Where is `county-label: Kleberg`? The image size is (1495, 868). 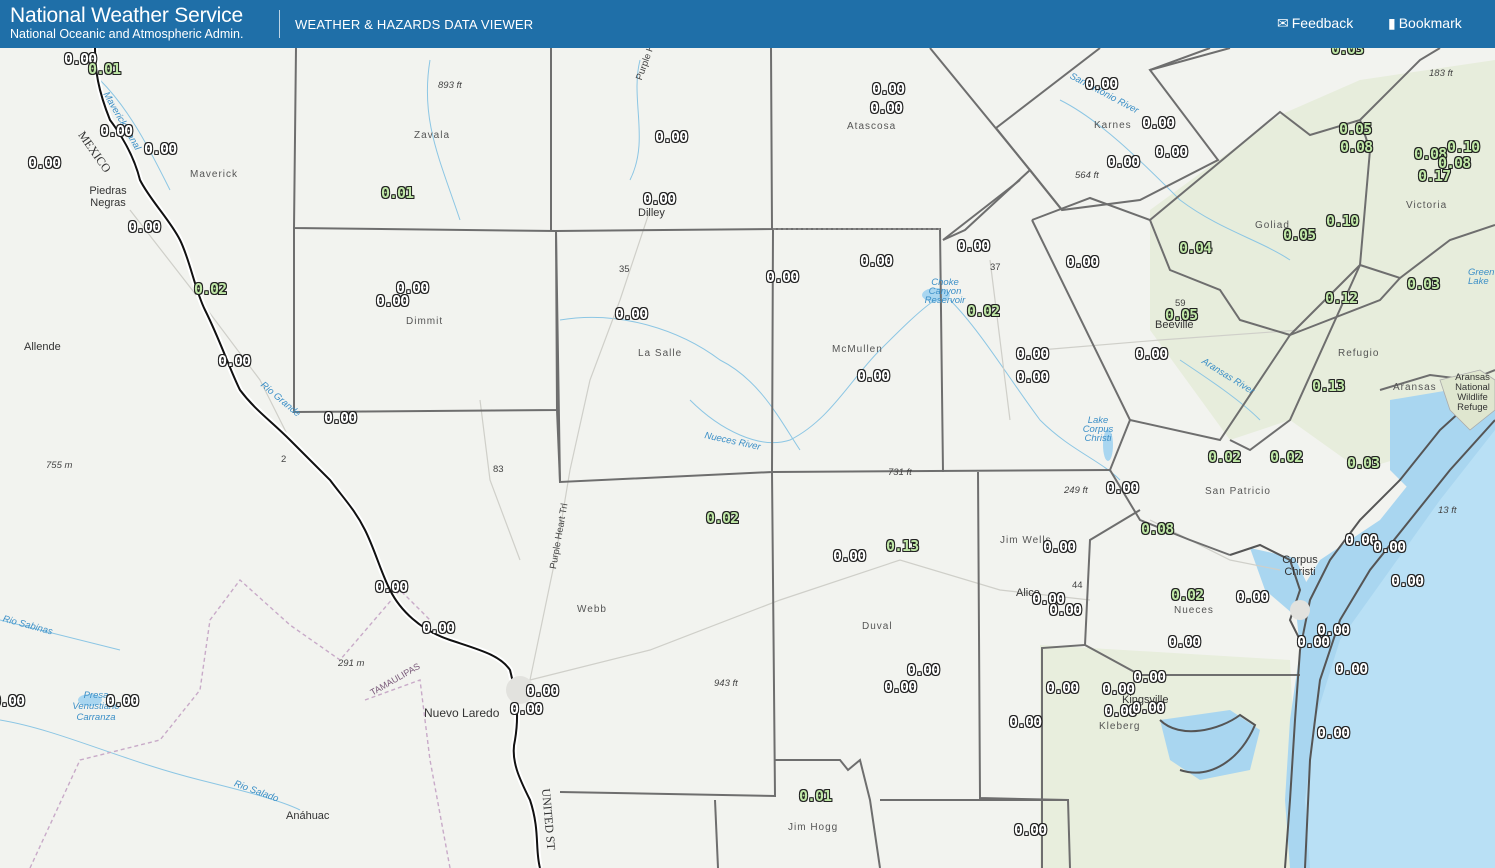
county-label: Kleberg is located at coordinates (1120, 726).